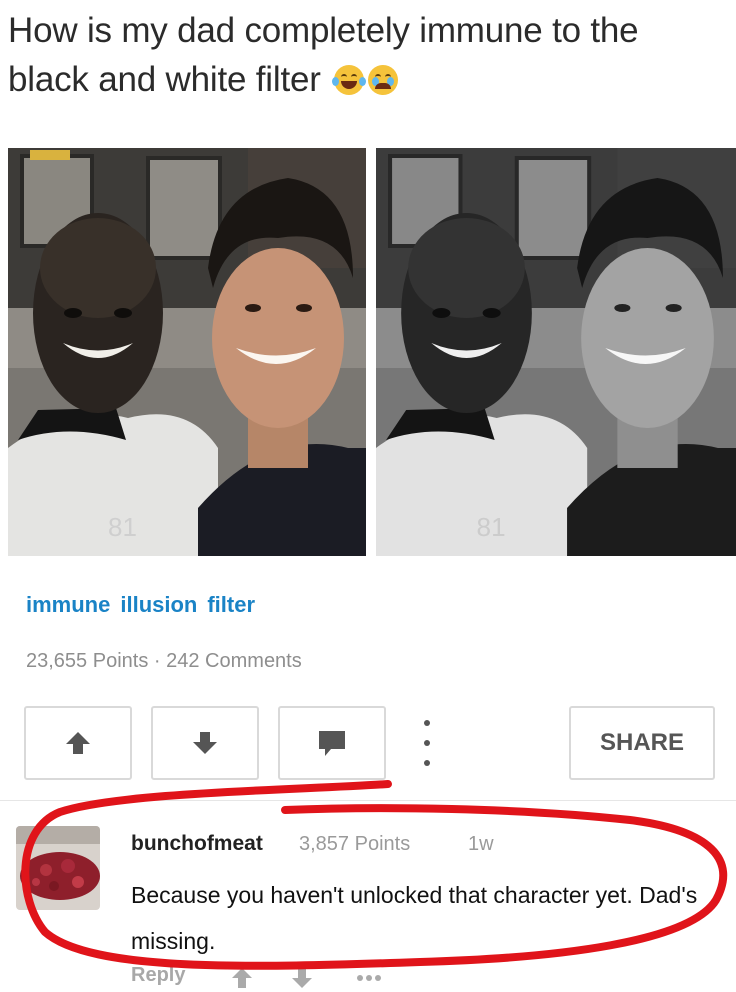 Image resolution: width=736 pixels, height=992 pixels. Describe the element at coordinates (158, 975) in the screenshot. I see `reply-button: Reply` at that location.